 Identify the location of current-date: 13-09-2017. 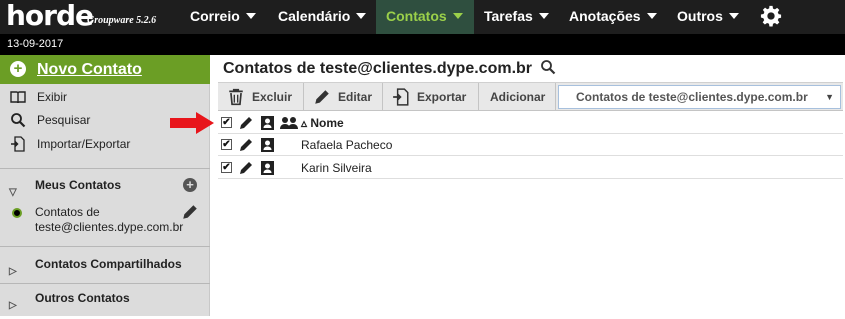
(35, 44).